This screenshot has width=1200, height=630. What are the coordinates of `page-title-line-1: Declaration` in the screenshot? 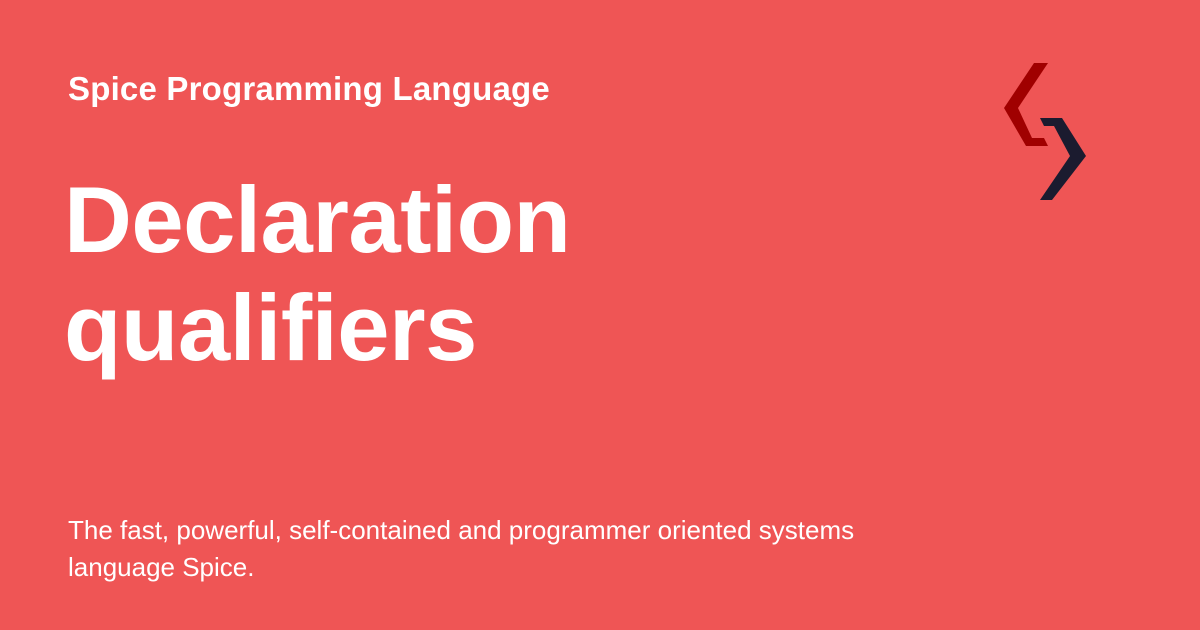 It's located at (317, 219).